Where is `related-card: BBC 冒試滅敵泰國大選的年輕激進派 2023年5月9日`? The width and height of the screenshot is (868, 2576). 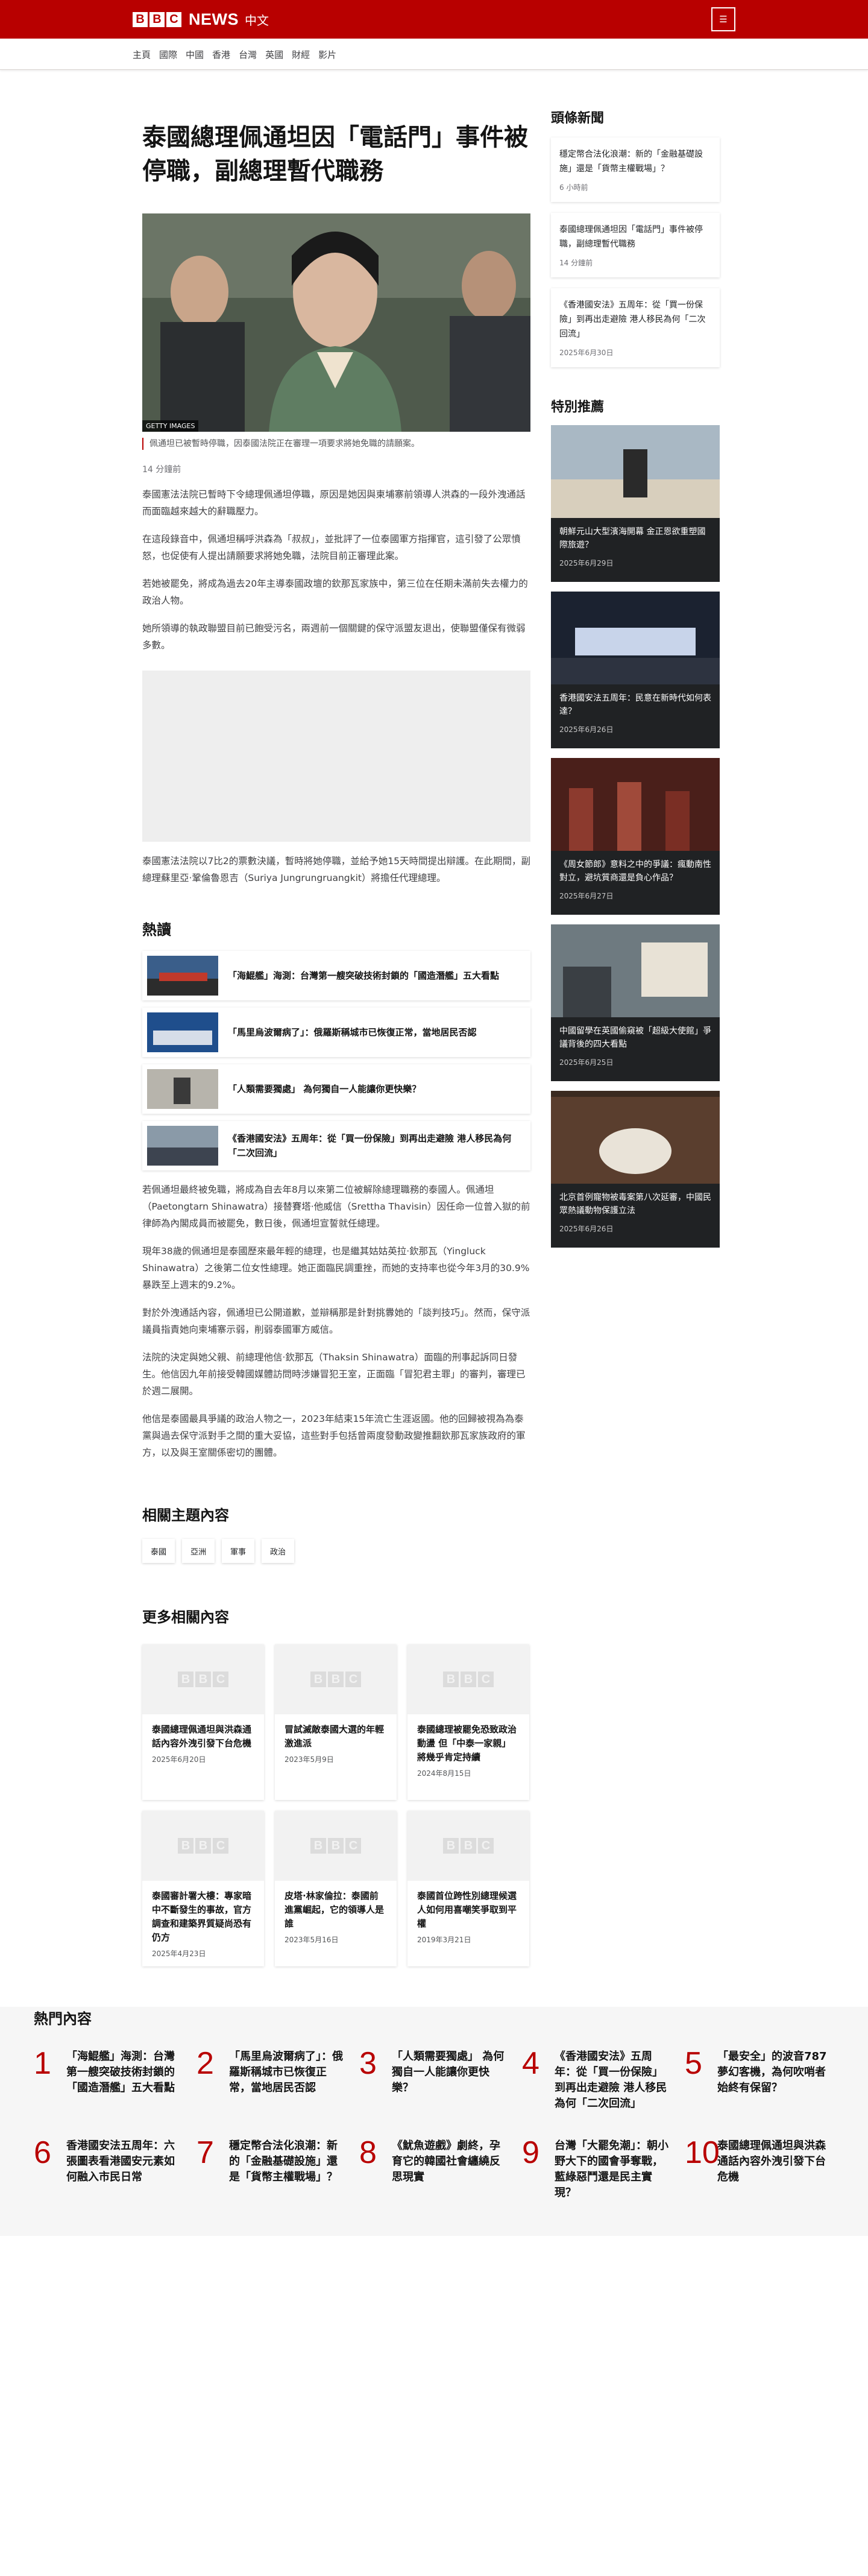
related-card: BBC 冒試滅敵泰國大選的年輕激進派 2023年5月9日 is located at coordinates (336, 1722).